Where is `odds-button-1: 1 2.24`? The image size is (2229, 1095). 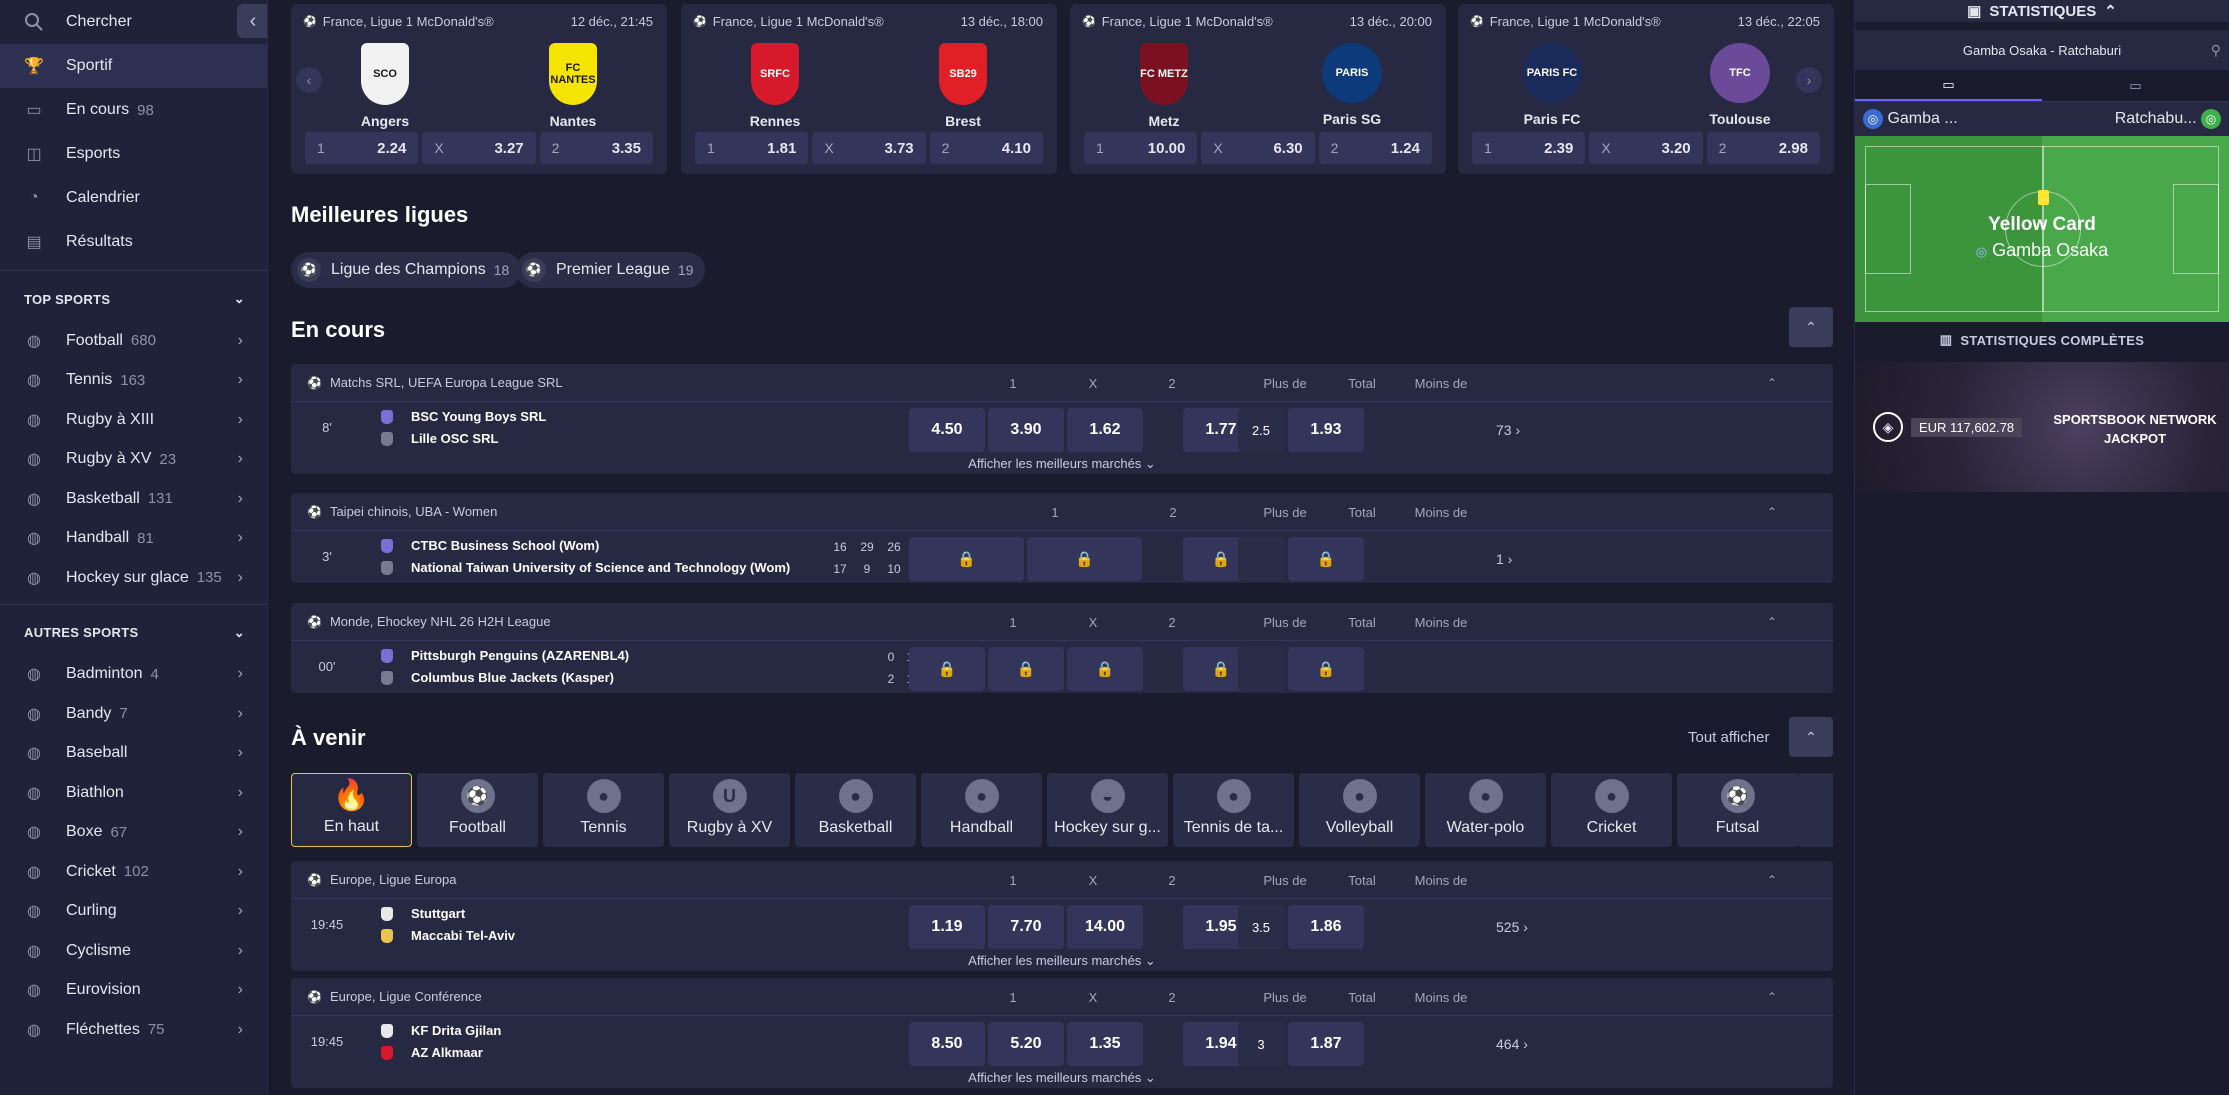 odds-button-1: 1 2.24 is located at coordinates (362, 148).